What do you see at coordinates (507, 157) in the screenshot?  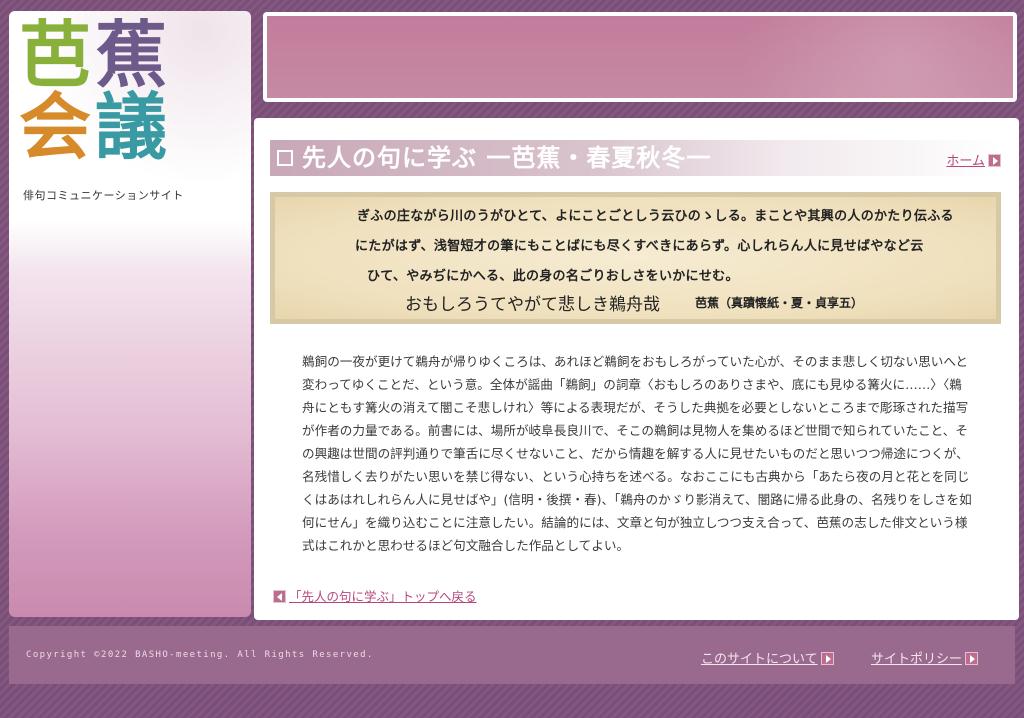 I see `page-title: 先人の句に学ぶ 一芭蕉・春夏秋冬一` at bounding box center [507, 157].